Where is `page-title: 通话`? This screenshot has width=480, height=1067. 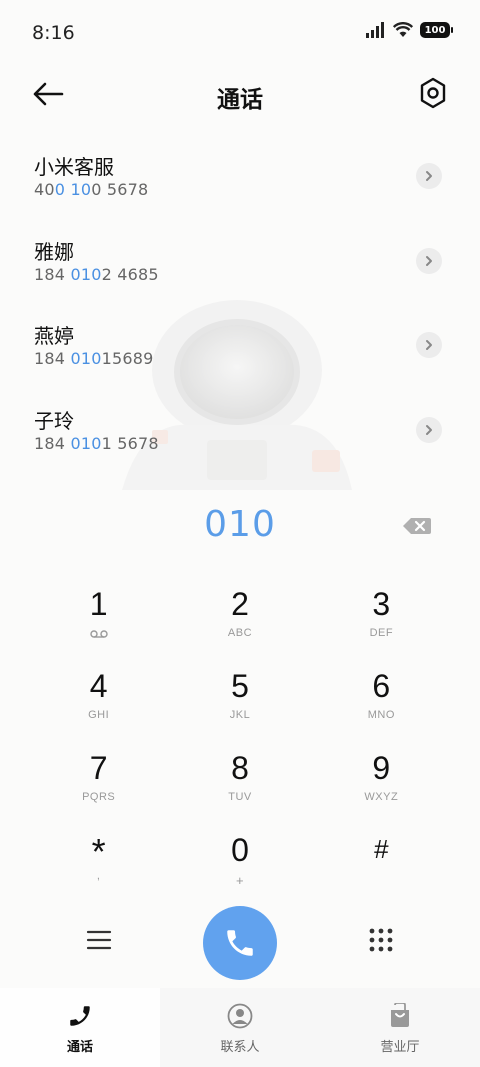
page-title: 通话 is located at coordinates (240, 100).